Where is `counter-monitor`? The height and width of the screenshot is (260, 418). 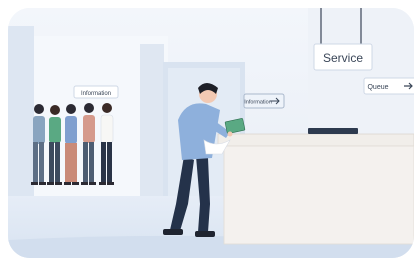
counter-monitor is located at coordinates (333, 131).